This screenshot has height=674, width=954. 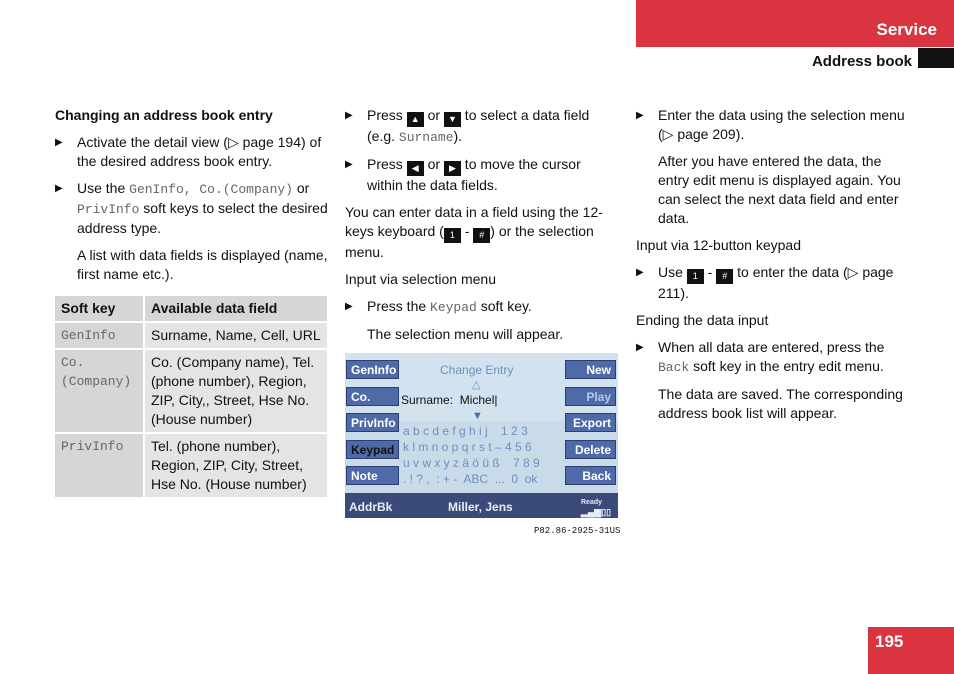 What do you see at coordinates (372, 369) in the screenshot?
I see `softkey-geninfo: GenInfo` at bounding box center [372, 369].